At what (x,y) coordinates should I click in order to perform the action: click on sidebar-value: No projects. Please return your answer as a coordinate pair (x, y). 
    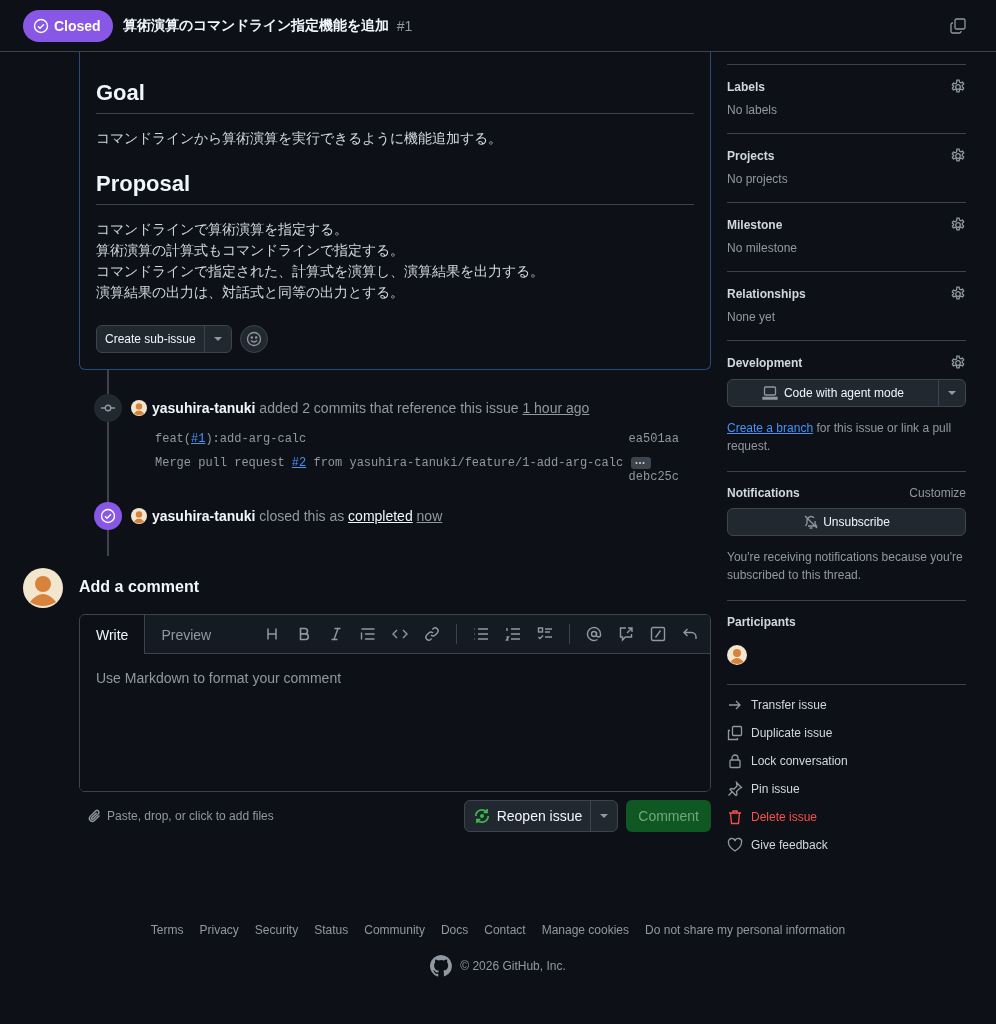
    Looking at the image, I should click on (758, 179).